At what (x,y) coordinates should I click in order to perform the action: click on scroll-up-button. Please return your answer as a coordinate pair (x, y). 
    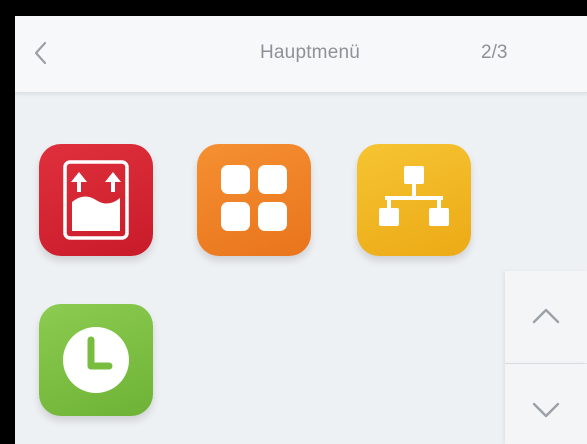
    Looking at the image, I should click on (546, 317).